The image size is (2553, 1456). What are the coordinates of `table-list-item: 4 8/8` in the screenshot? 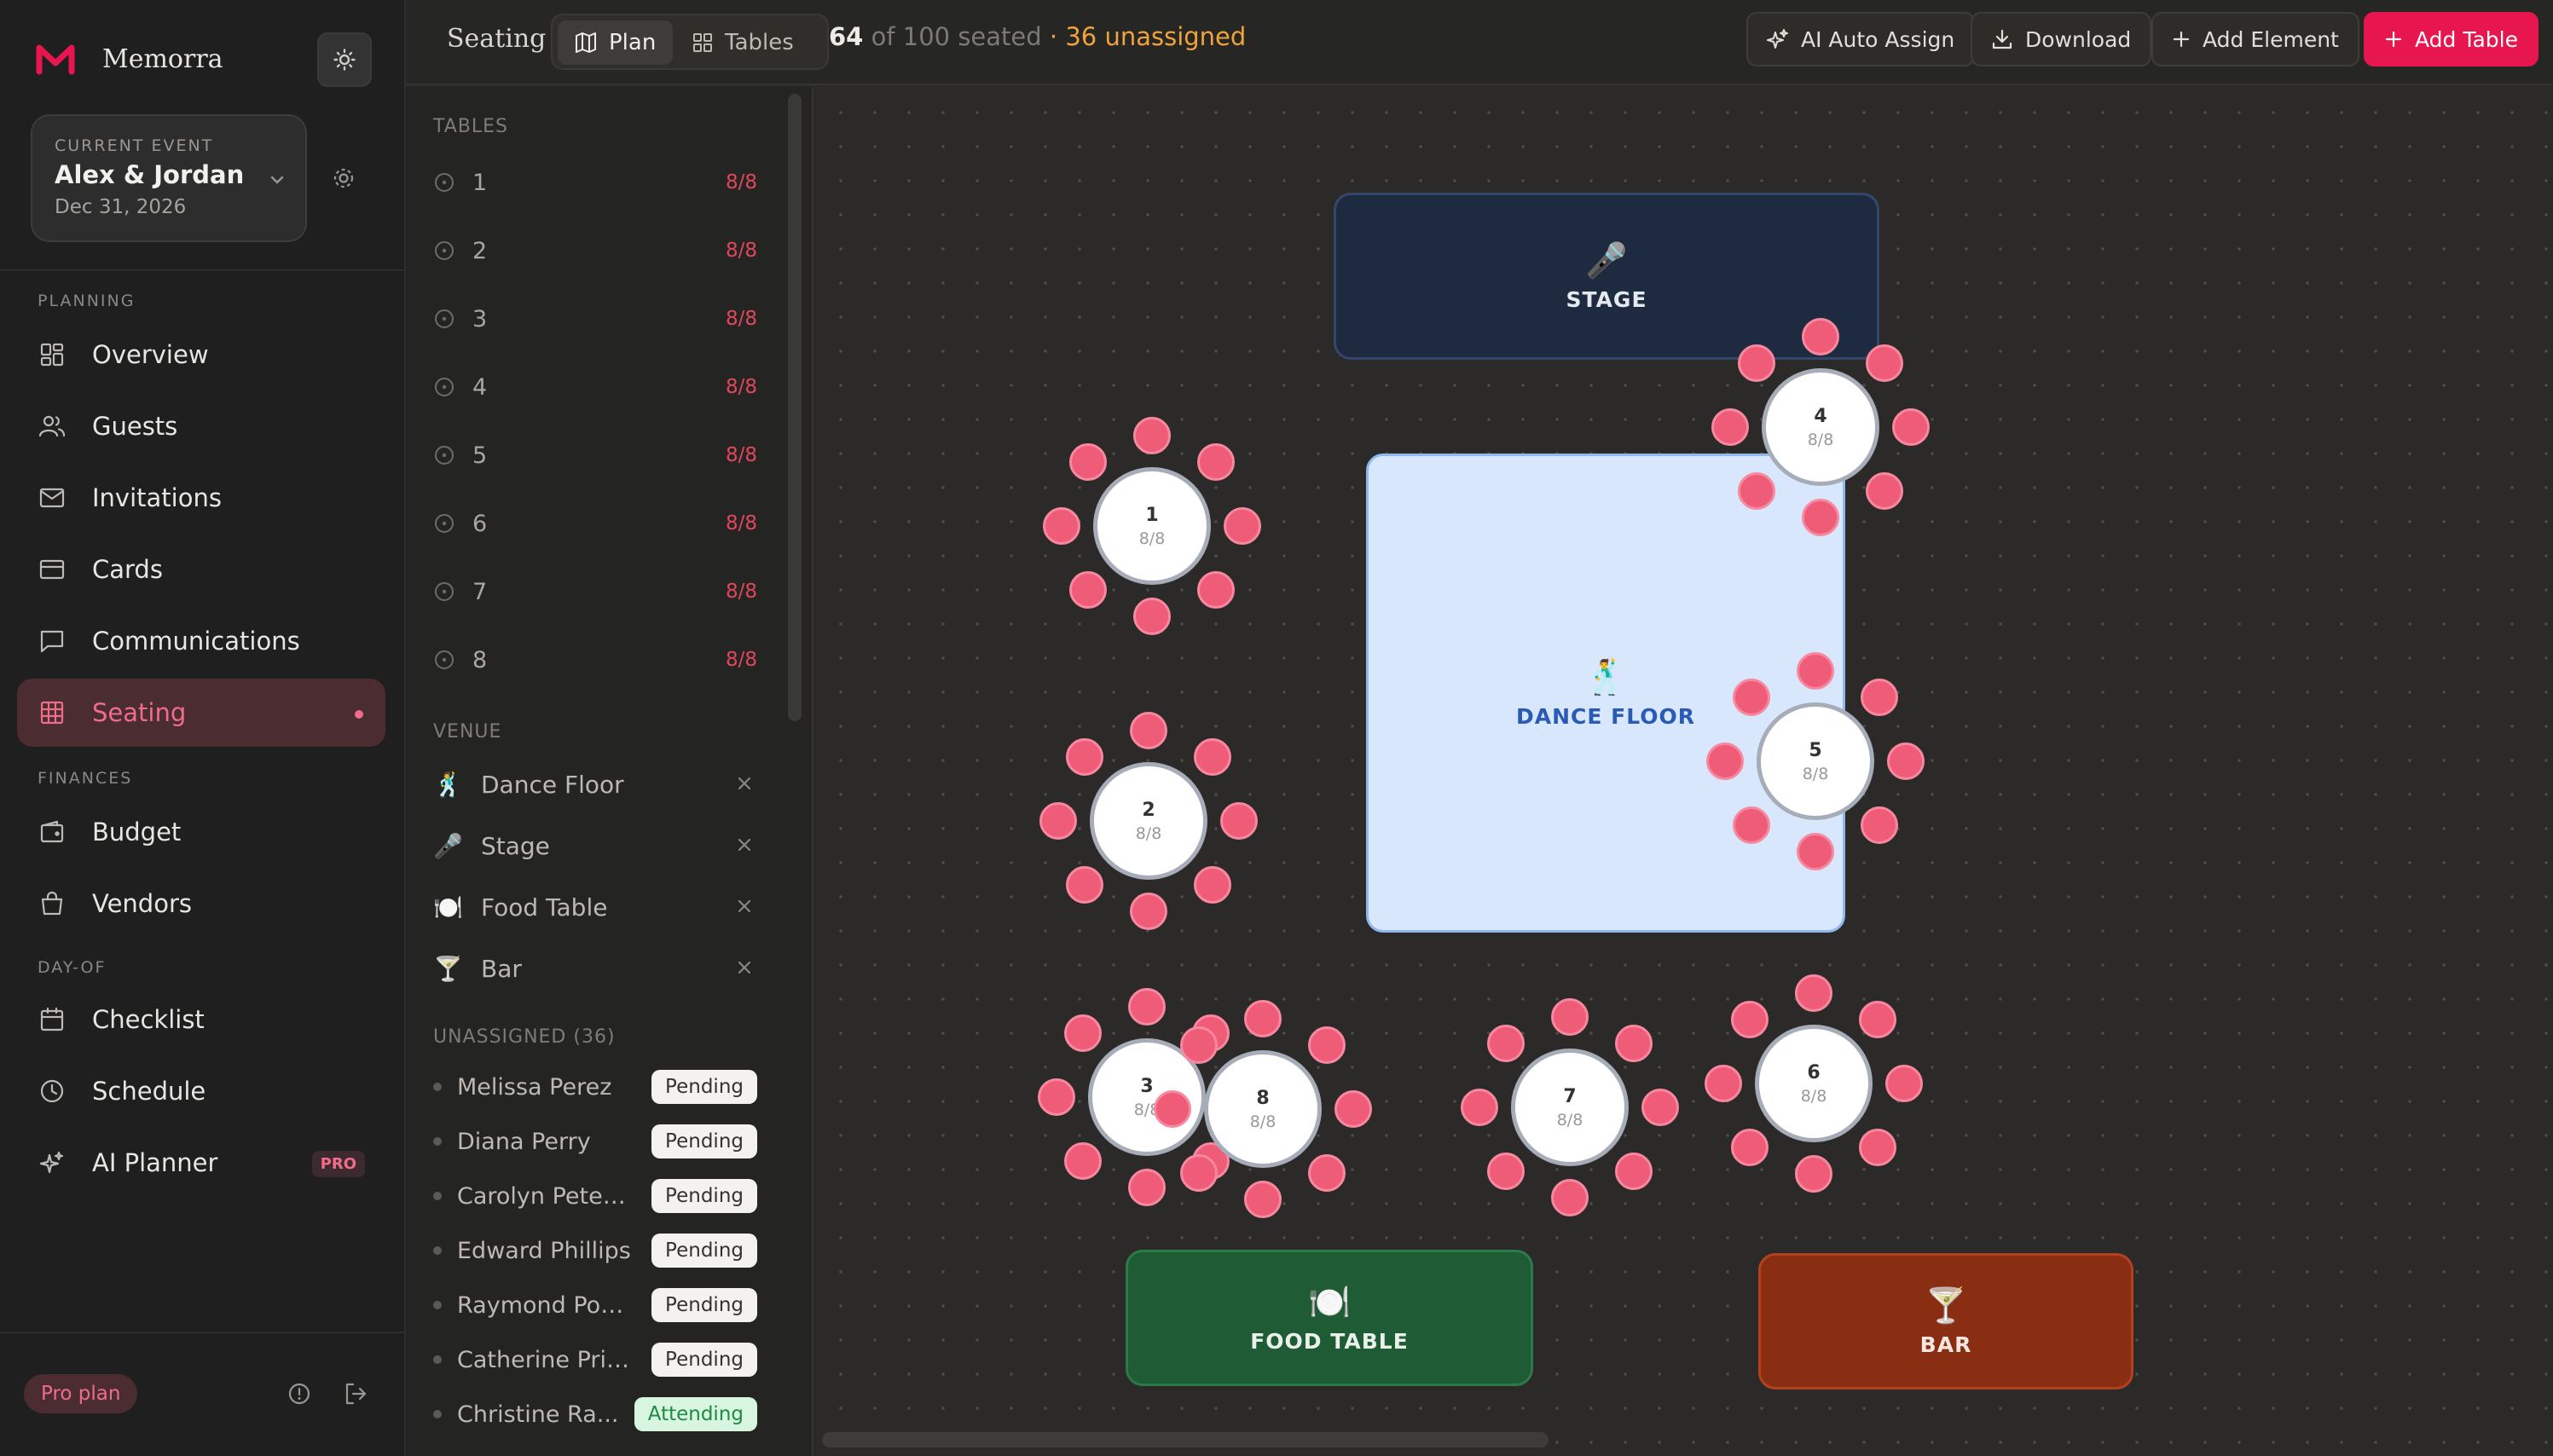 It's located at (595, 387).